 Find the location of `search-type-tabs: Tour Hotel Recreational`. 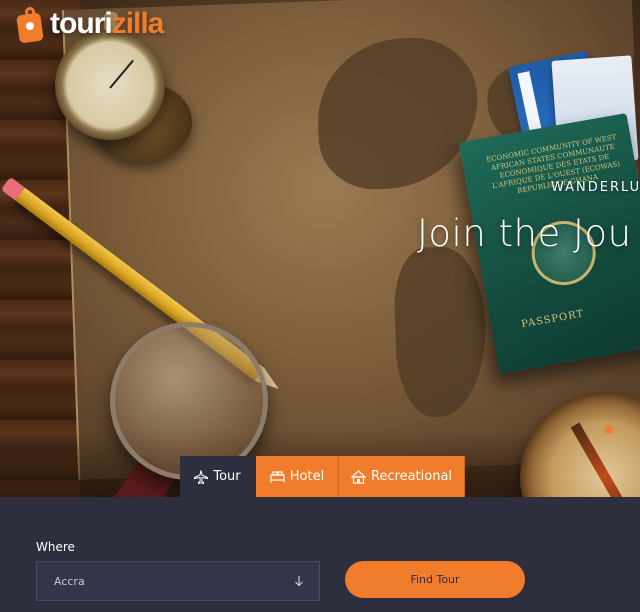

search-type-tabs: Tour Hotel Recreational is located at coordinates (322, 476).